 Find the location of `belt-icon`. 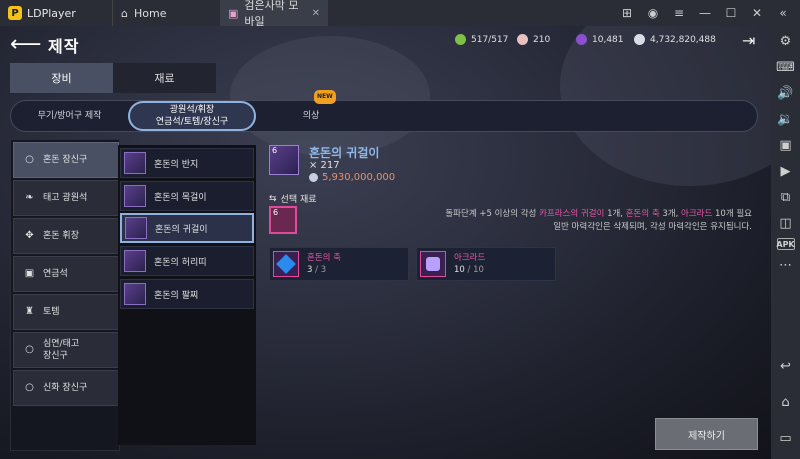

belt-icon is located at coordinates (135, 261).